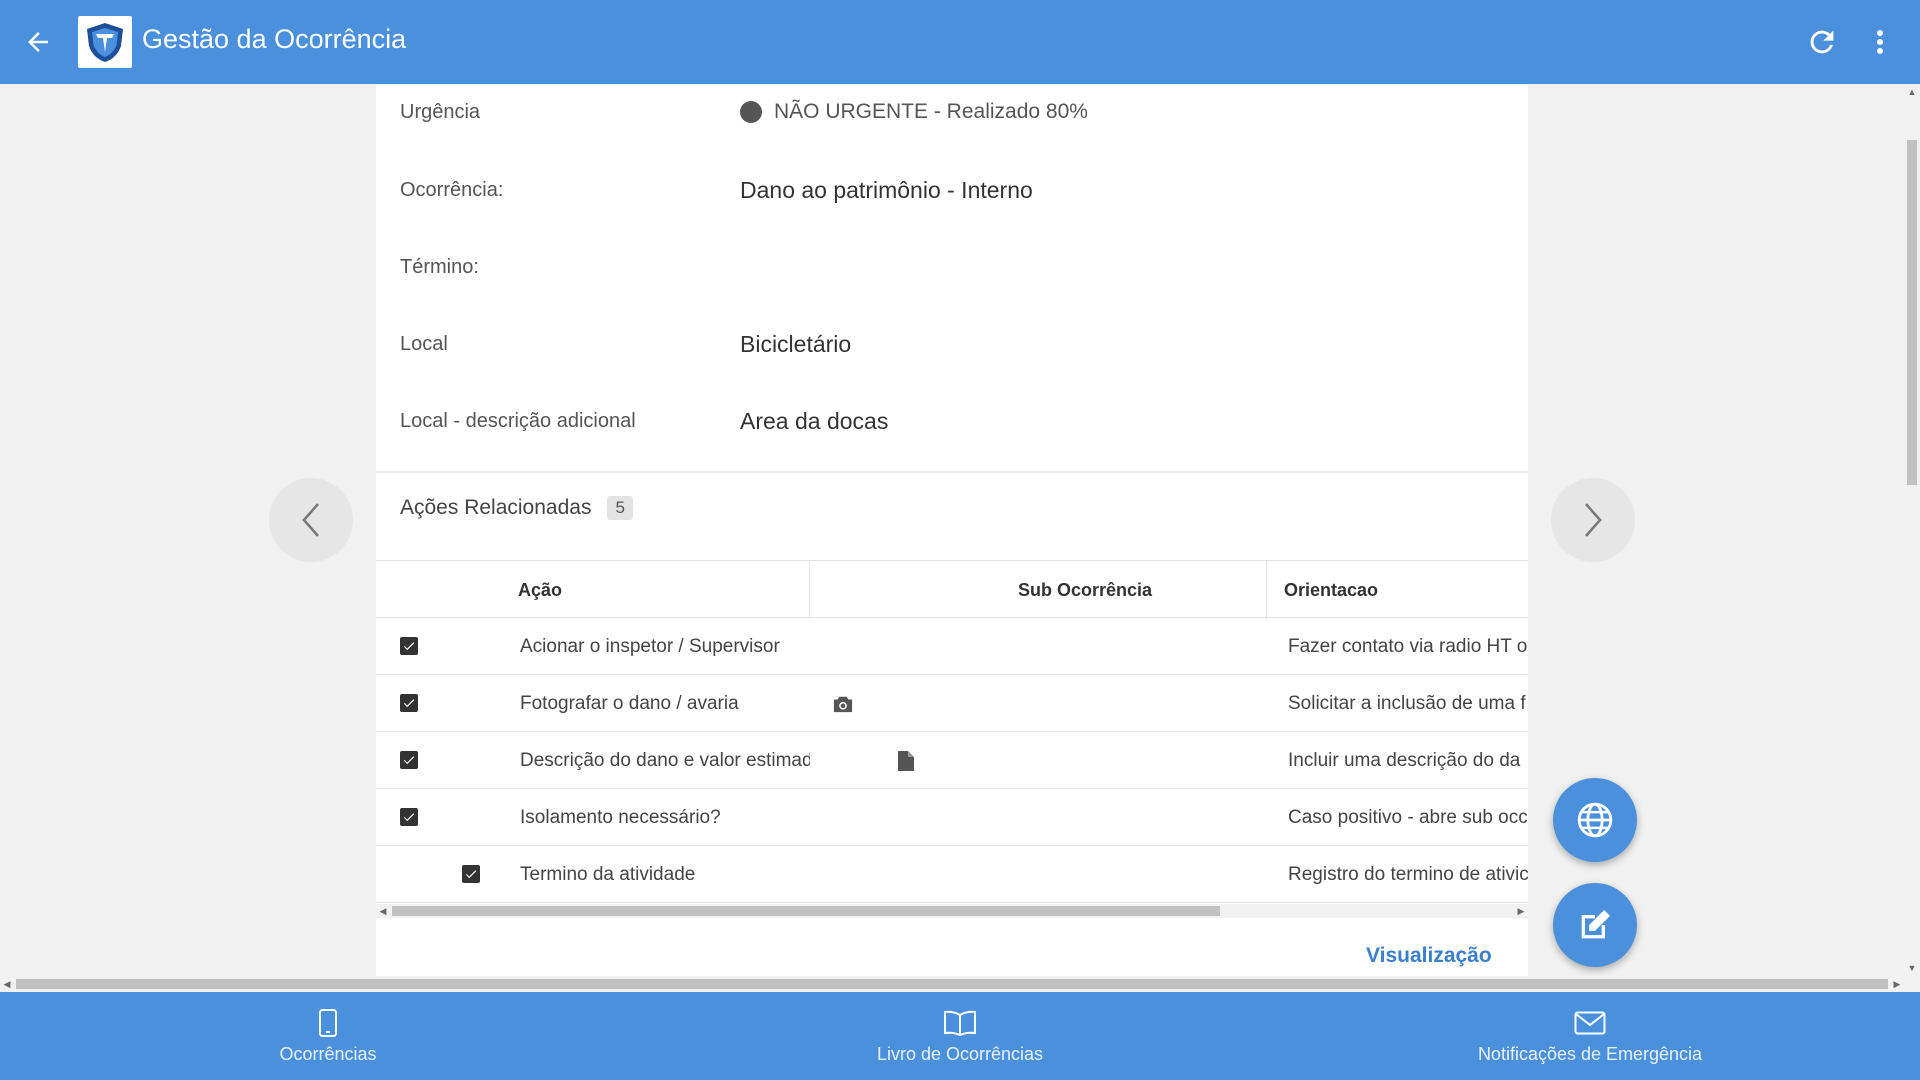 The height and width of the screenshot is (1080, 1920). I want to click on back-button, so click(38, 42).